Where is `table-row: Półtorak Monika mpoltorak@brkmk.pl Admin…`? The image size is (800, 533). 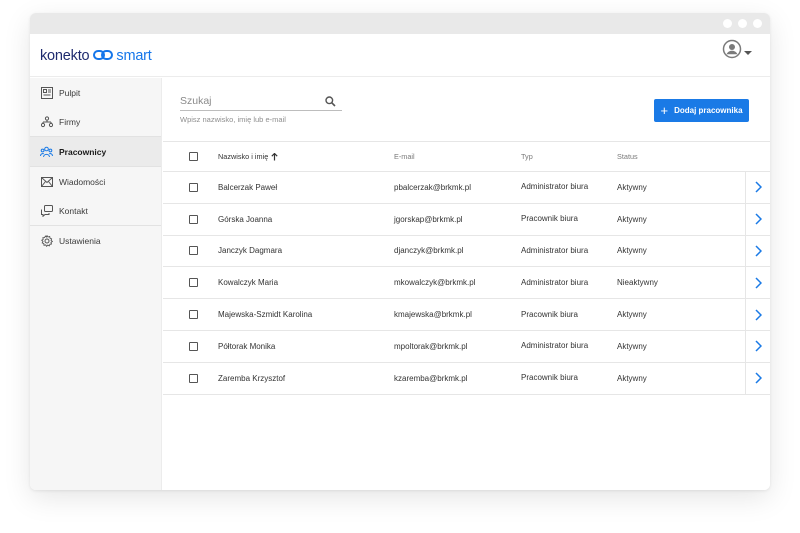
table-row: Półtorak Monika mpoltorak@brkmk.pl Admin… is located at coordinates (466, 346).